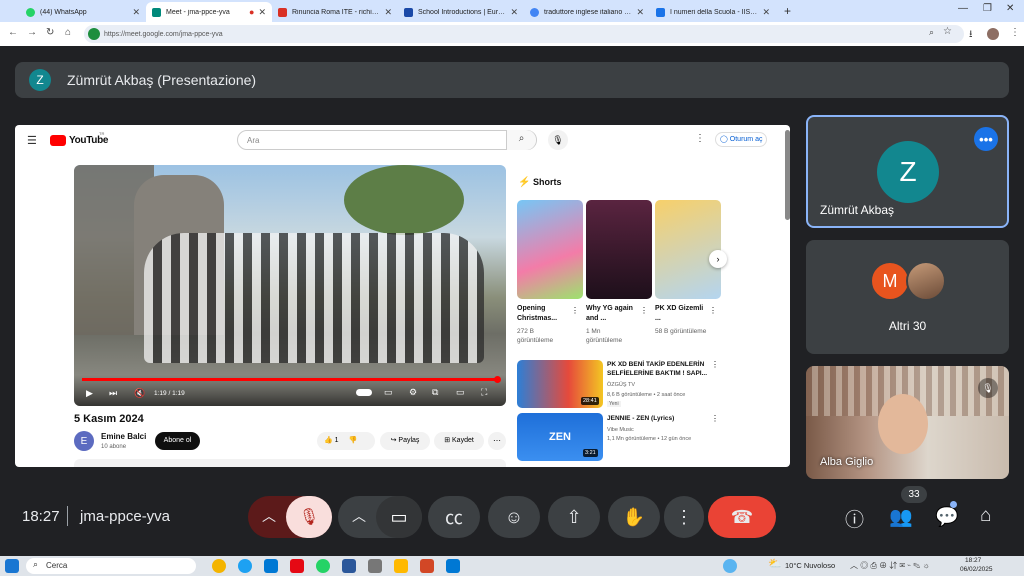  I want to click on microphone-icon: 🎙, so click(558, 140).